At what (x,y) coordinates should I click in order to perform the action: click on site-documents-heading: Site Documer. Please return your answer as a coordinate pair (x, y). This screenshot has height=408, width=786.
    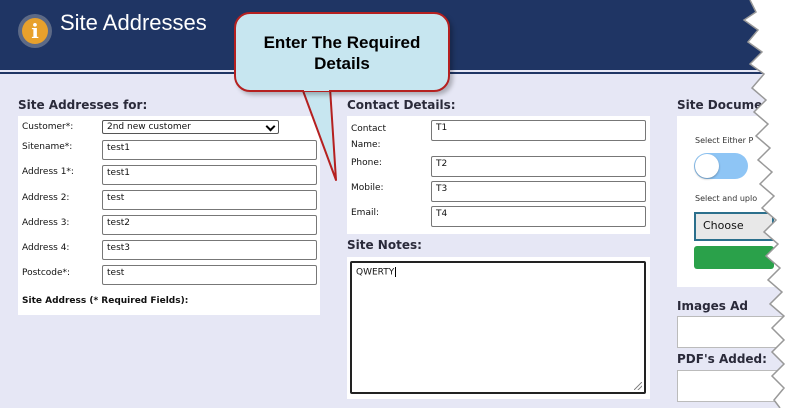
    Looking at the image, I should click on (723, 105).